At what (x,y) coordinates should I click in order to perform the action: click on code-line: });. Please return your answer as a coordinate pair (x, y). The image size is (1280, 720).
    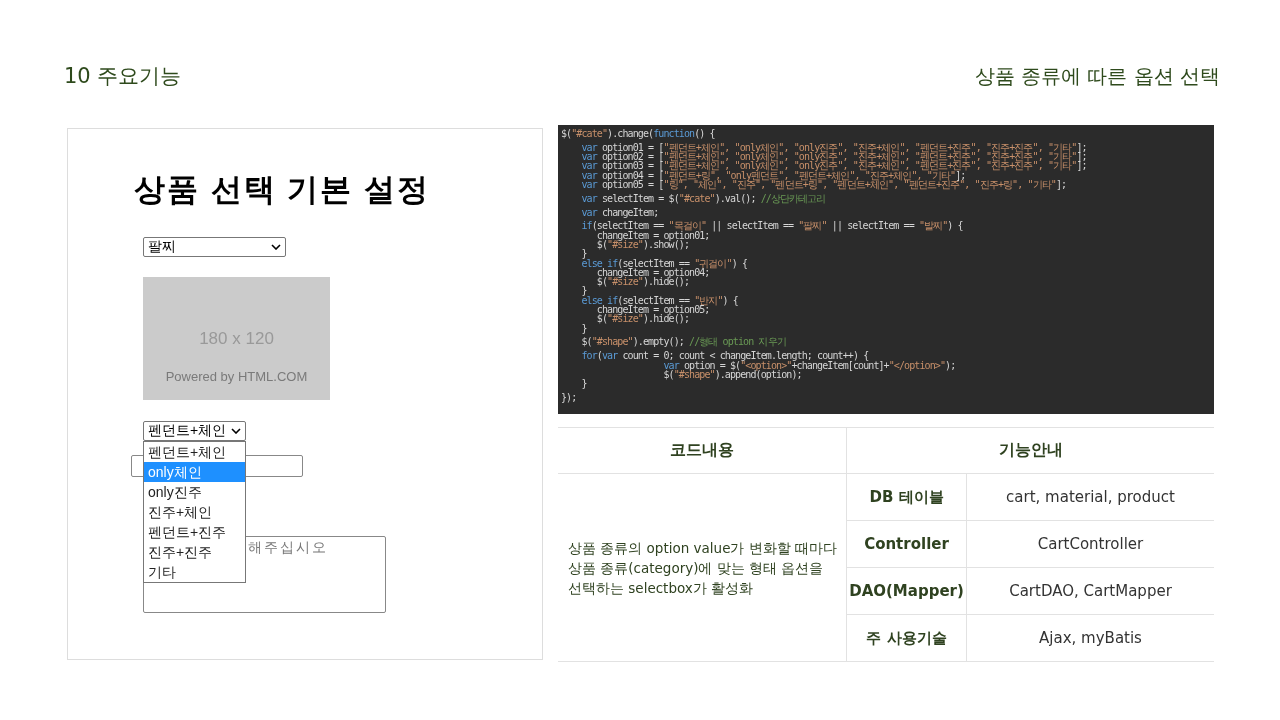
    Looking at the image, I should click on (569, 396).